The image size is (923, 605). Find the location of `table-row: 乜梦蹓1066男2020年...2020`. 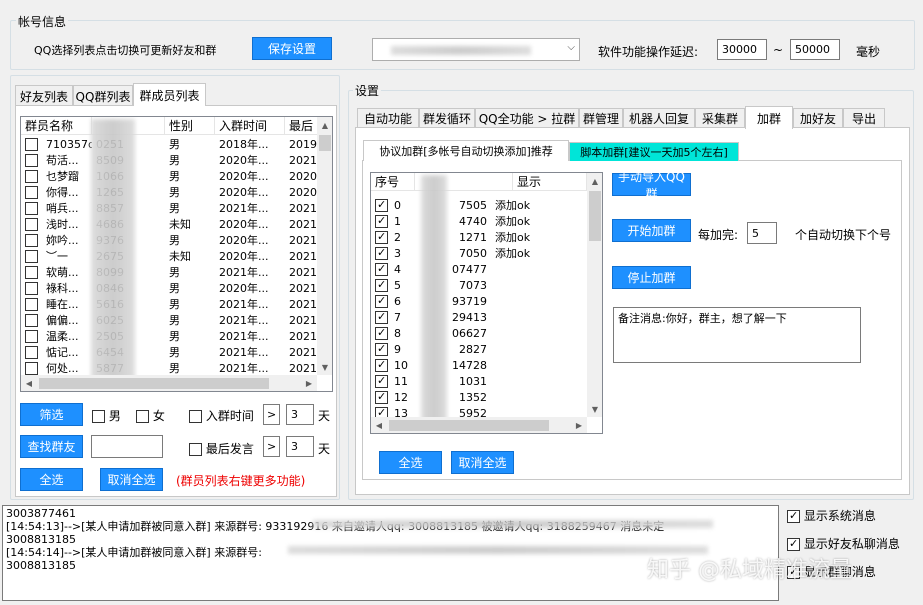

table-row: 乜梦蹓1066男2020年...2020 is located at coordinates (170, 176).